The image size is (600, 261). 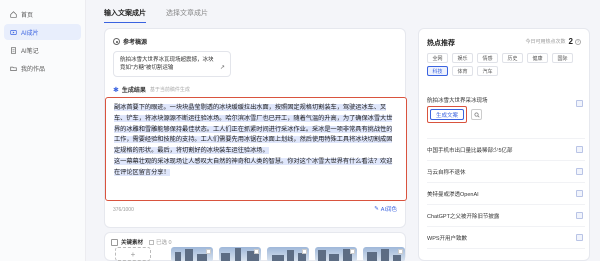 I want to click on hot-topic-title: ChatGPT之父被开除旧节披露, so click(x=463, y=216).